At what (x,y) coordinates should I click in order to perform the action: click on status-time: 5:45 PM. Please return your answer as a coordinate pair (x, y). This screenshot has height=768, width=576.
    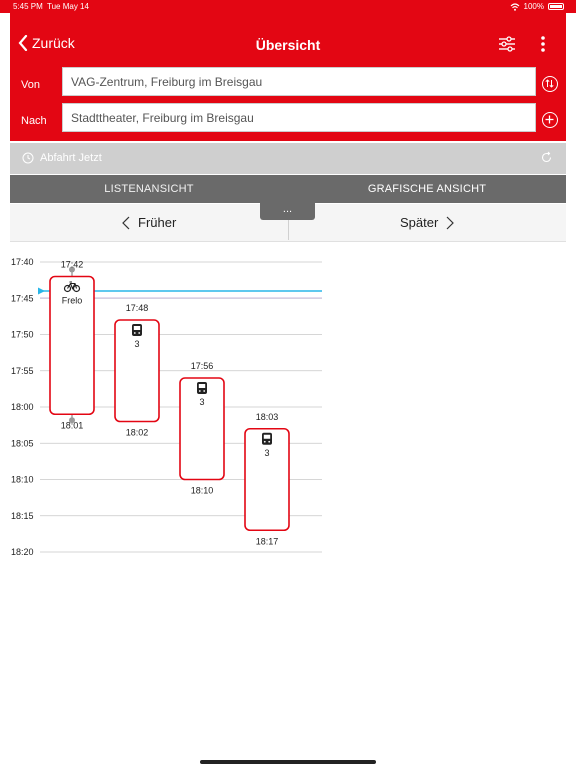
    Looking at the image, I should click on (28, 6).